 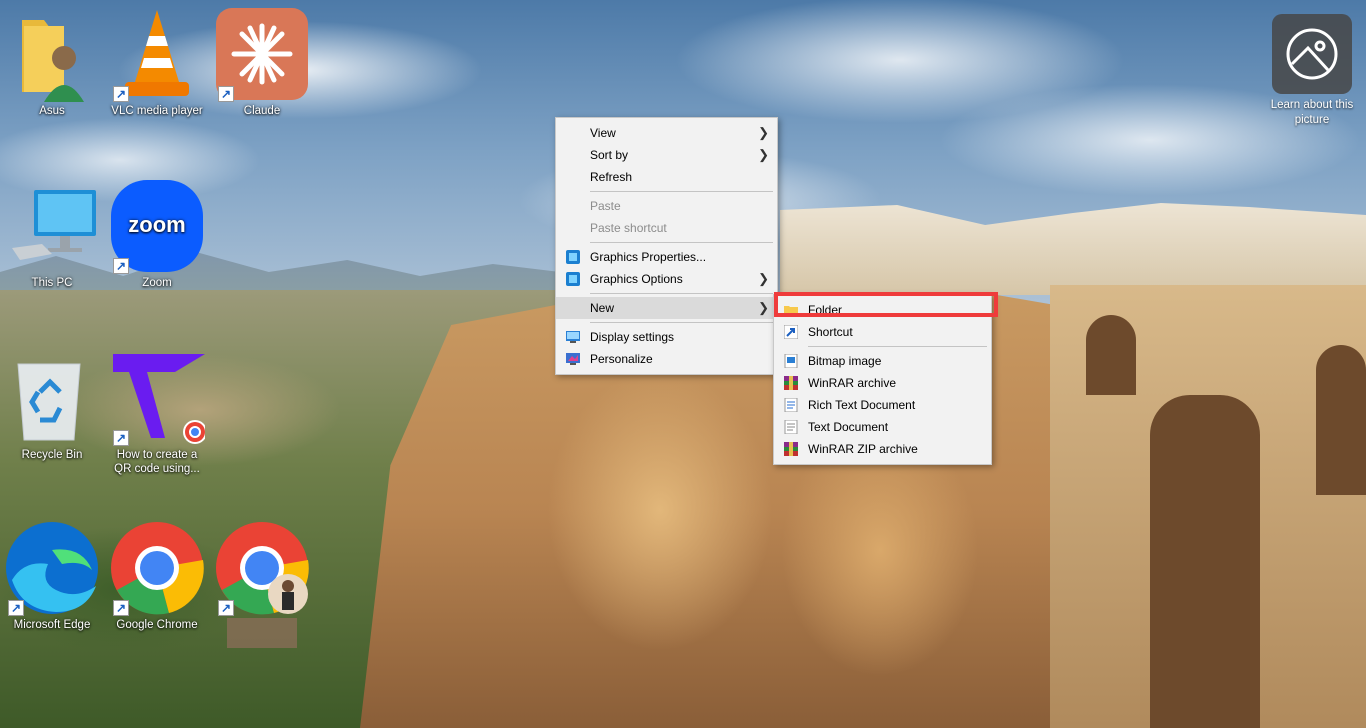 I want to click on rtf-icon, so click(x=791, y=405).